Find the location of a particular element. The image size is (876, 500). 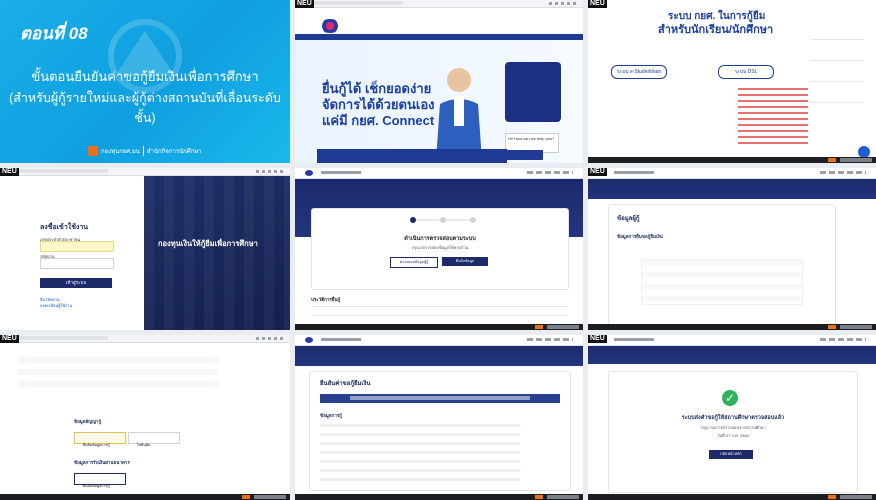

history-table-header is located at coordinates (439, 311).